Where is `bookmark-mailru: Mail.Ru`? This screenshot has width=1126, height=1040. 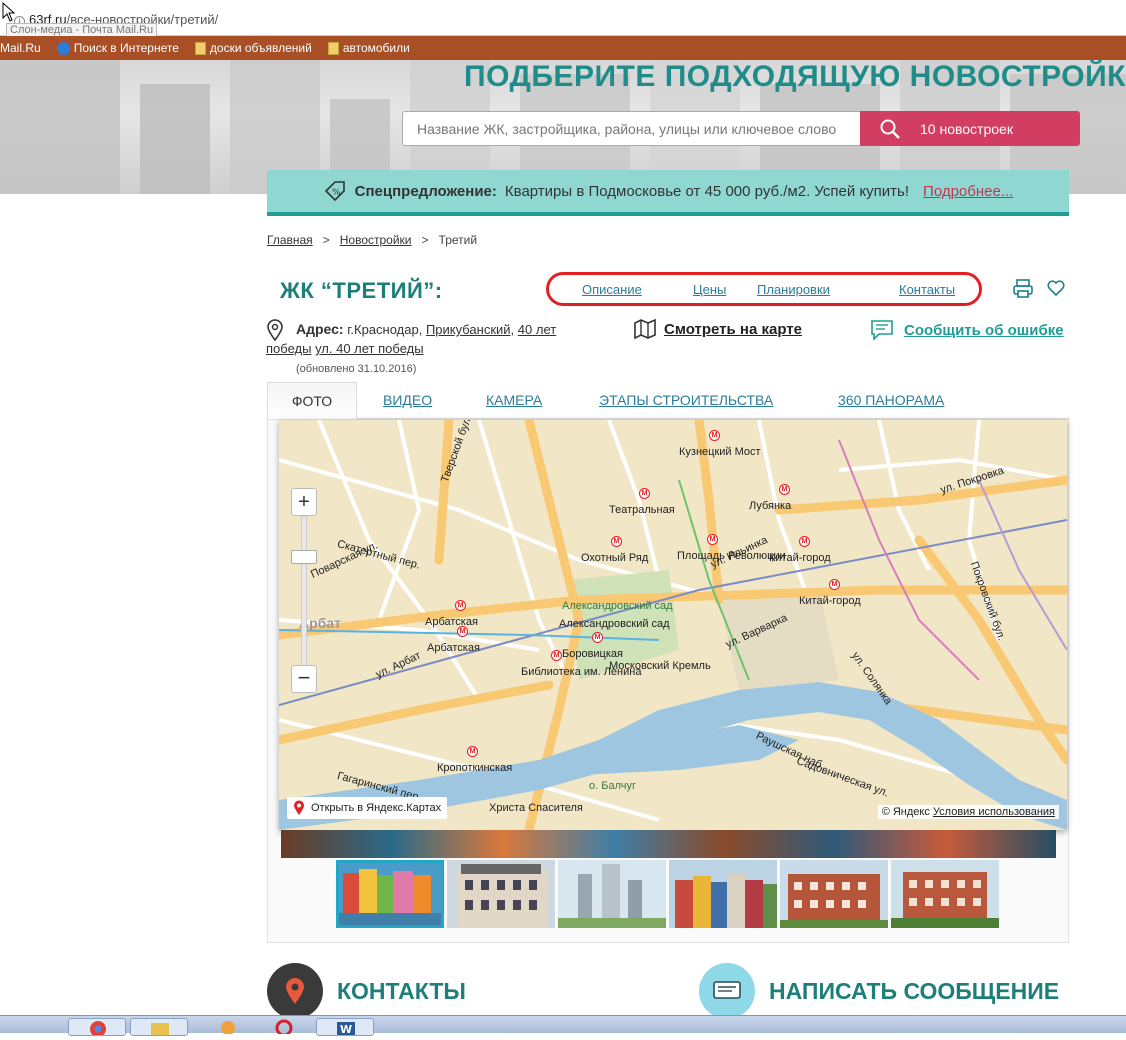
bookmark-mailru: Mail.Ru is located at coordinates (20, 48).